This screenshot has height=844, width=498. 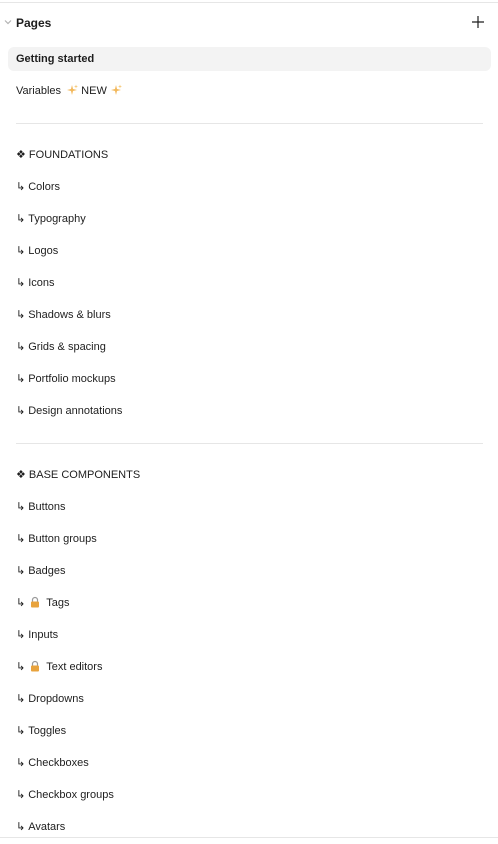 I want to click on page-name: Grids & spacing, so click(x=67, y=347).